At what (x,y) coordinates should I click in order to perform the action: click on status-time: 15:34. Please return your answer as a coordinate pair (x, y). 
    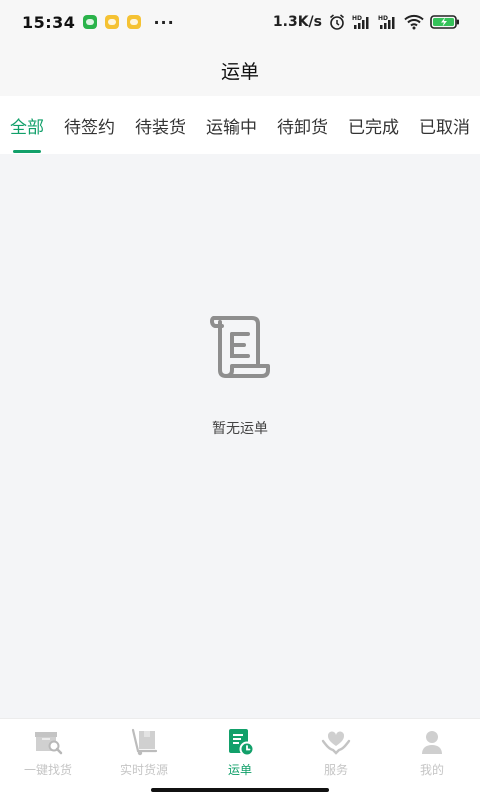
    Looking at the image, I should click on (49, 22).